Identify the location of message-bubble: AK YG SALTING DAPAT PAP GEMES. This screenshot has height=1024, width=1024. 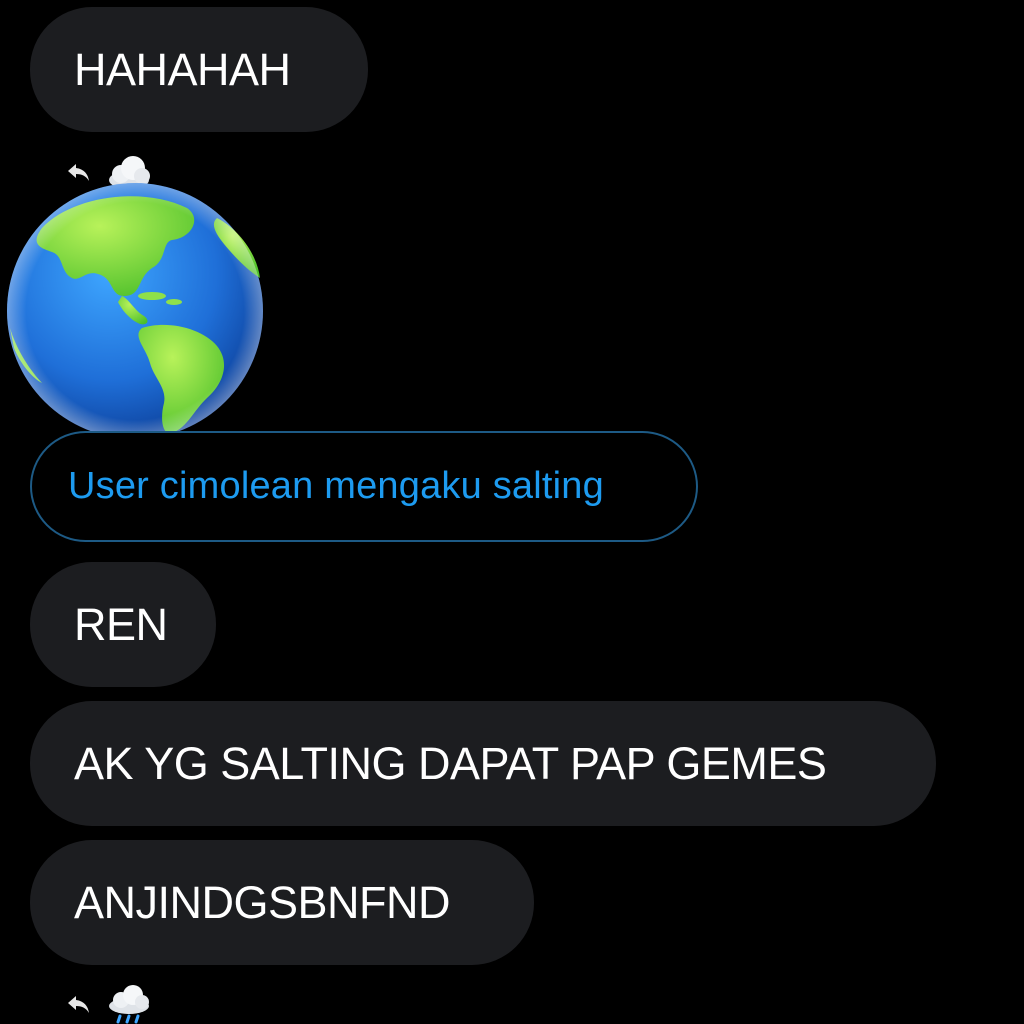
(483, 763).